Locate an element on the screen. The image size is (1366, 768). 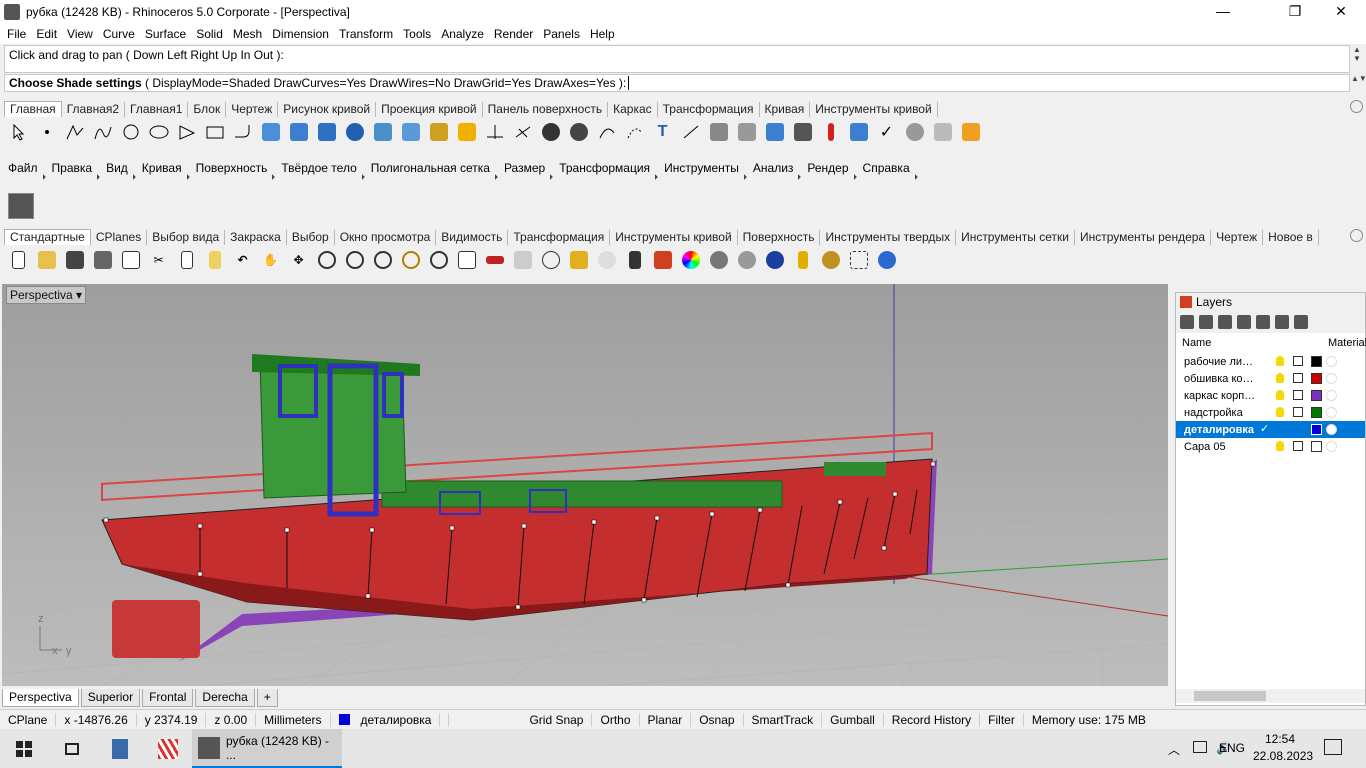
tab-vidimost: Видимость is located at coordinates (472, 237).